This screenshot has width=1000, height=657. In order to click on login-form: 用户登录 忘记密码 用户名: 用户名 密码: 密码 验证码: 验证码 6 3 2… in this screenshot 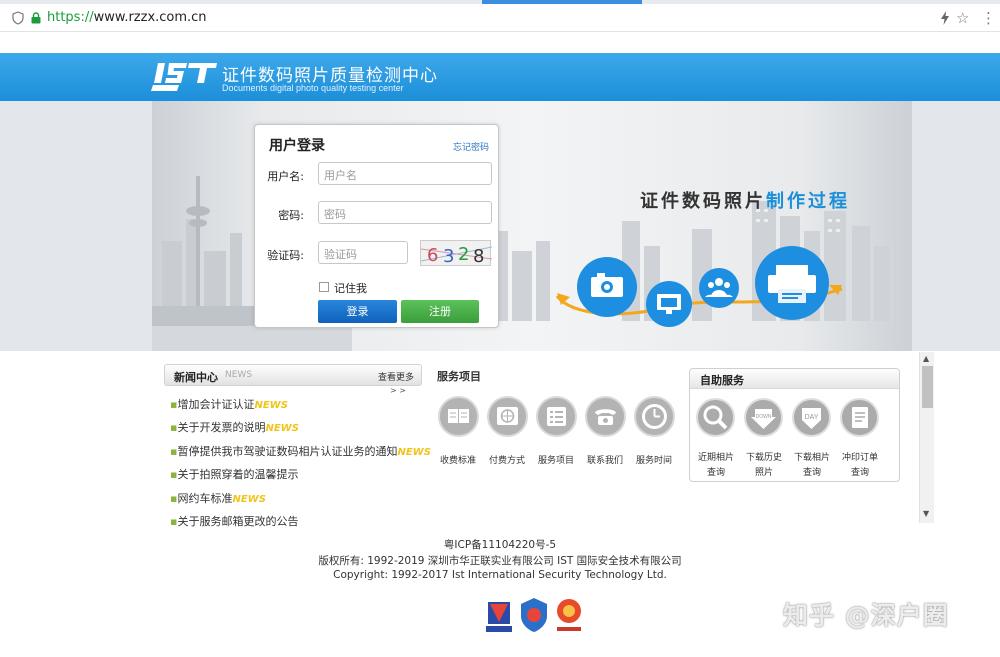, I will do `click(376, 226)`.